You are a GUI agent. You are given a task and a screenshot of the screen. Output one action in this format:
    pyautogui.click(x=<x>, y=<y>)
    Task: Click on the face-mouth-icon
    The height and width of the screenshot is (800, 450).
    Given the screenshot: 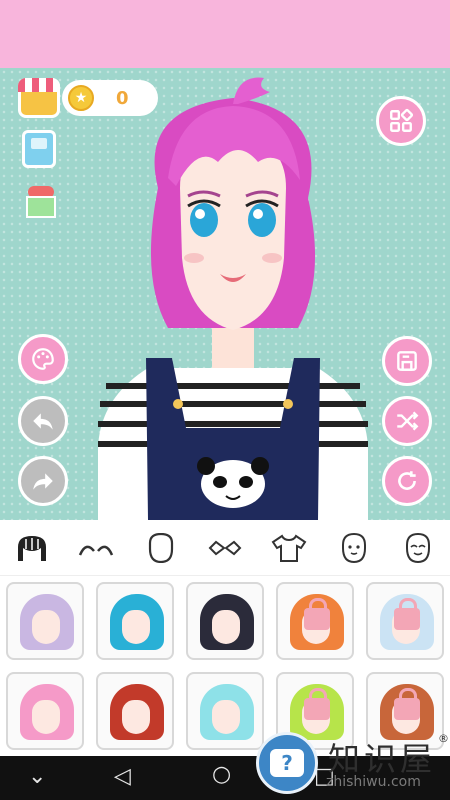 What is the action you would take?
    pyautogui.click(x=353, y=547)
    